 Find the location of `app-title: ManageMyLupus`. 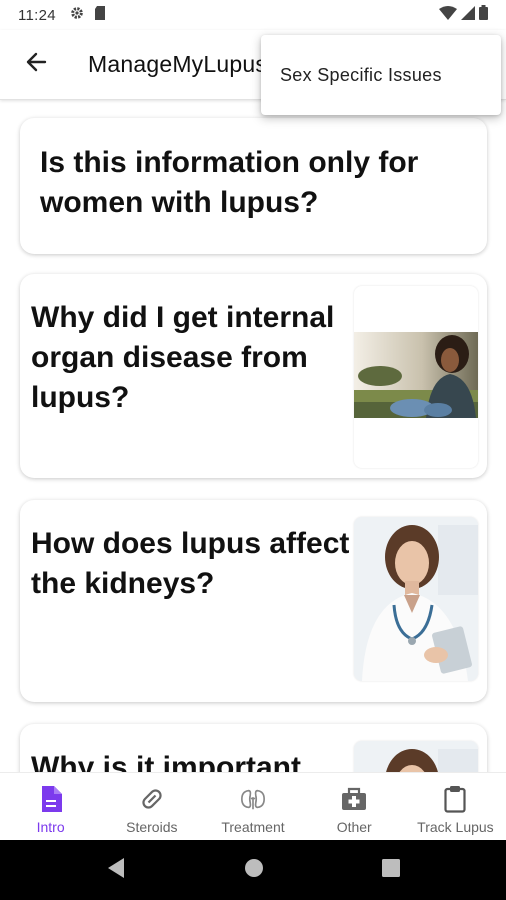

app-title: ManageMyLupus is located at coordinates (178, 64).